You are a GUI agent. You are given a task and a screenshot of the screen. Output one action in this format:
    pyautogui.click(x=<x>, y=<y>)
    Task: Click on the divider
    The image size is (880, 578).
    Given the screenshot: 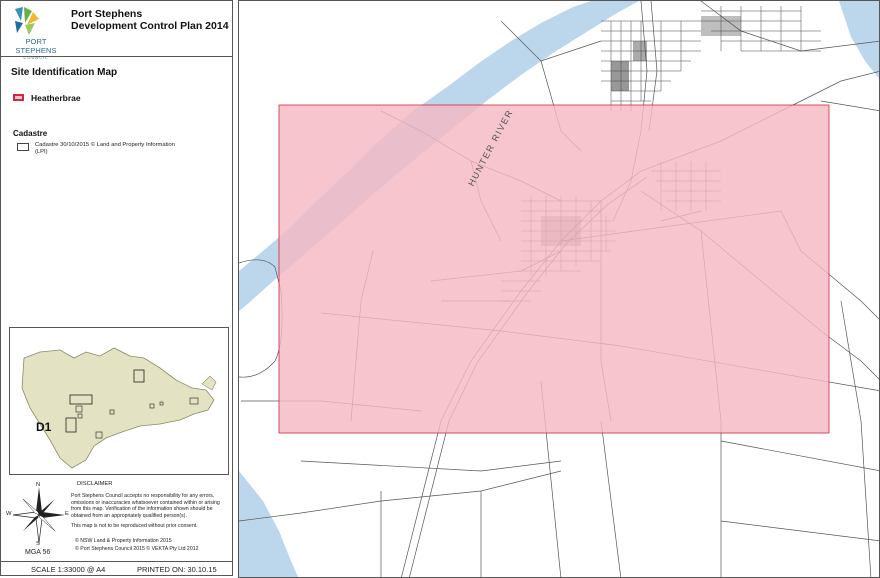 What is the action you would take?
    pyautogui.click(x=116, y=56)
    